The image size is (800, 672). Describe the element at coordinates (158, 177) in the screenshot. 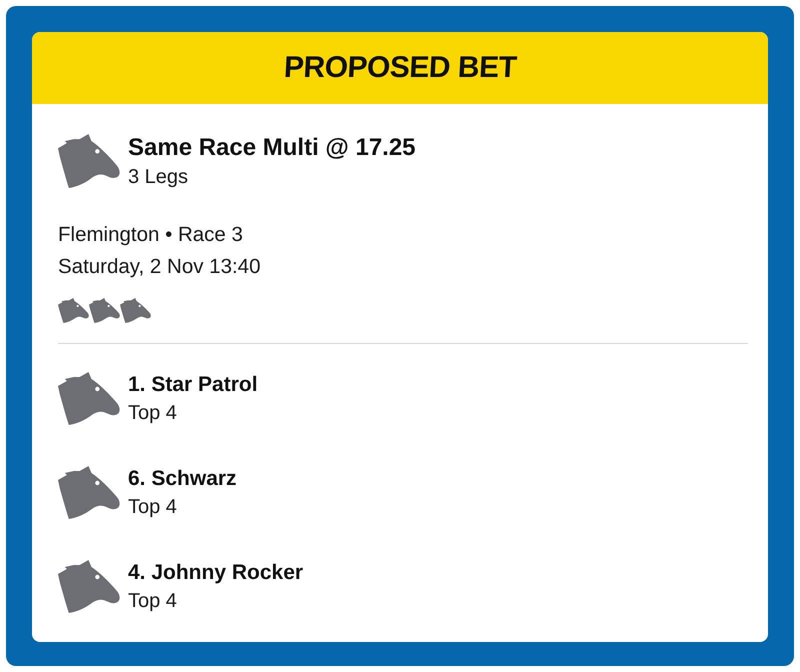

I see `legs-count: 3 Legs` at that location.